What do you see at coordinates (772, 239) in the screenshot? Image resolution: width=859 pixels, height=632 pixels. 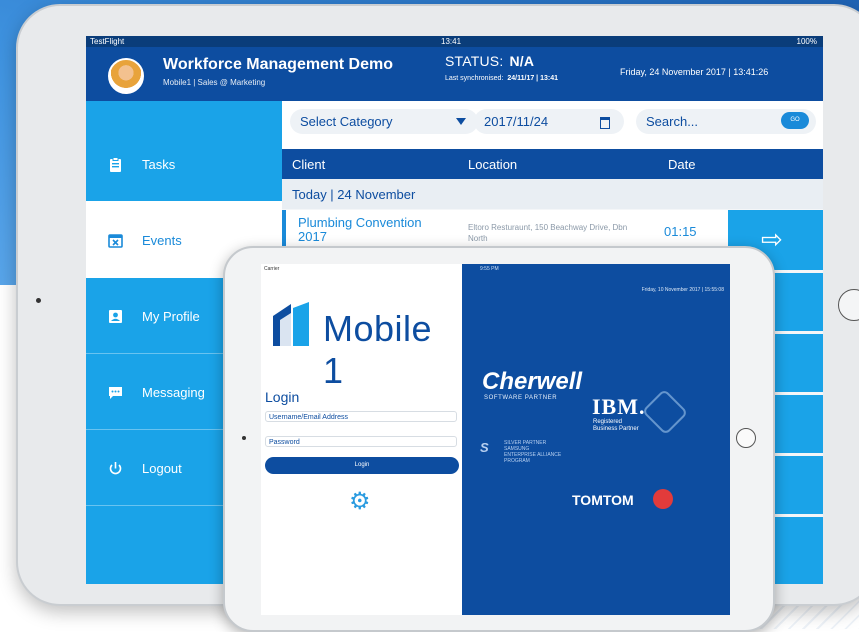 I see `arrow-right-icon: ⇨` at bounding box center [772, 239].